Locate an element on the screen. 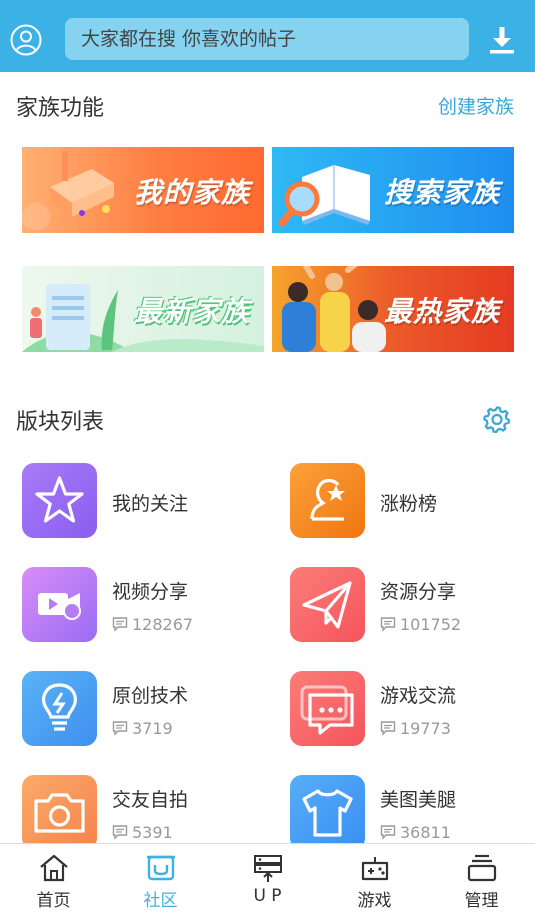  tab-community: 社区 is located at coordinates (160, 880).